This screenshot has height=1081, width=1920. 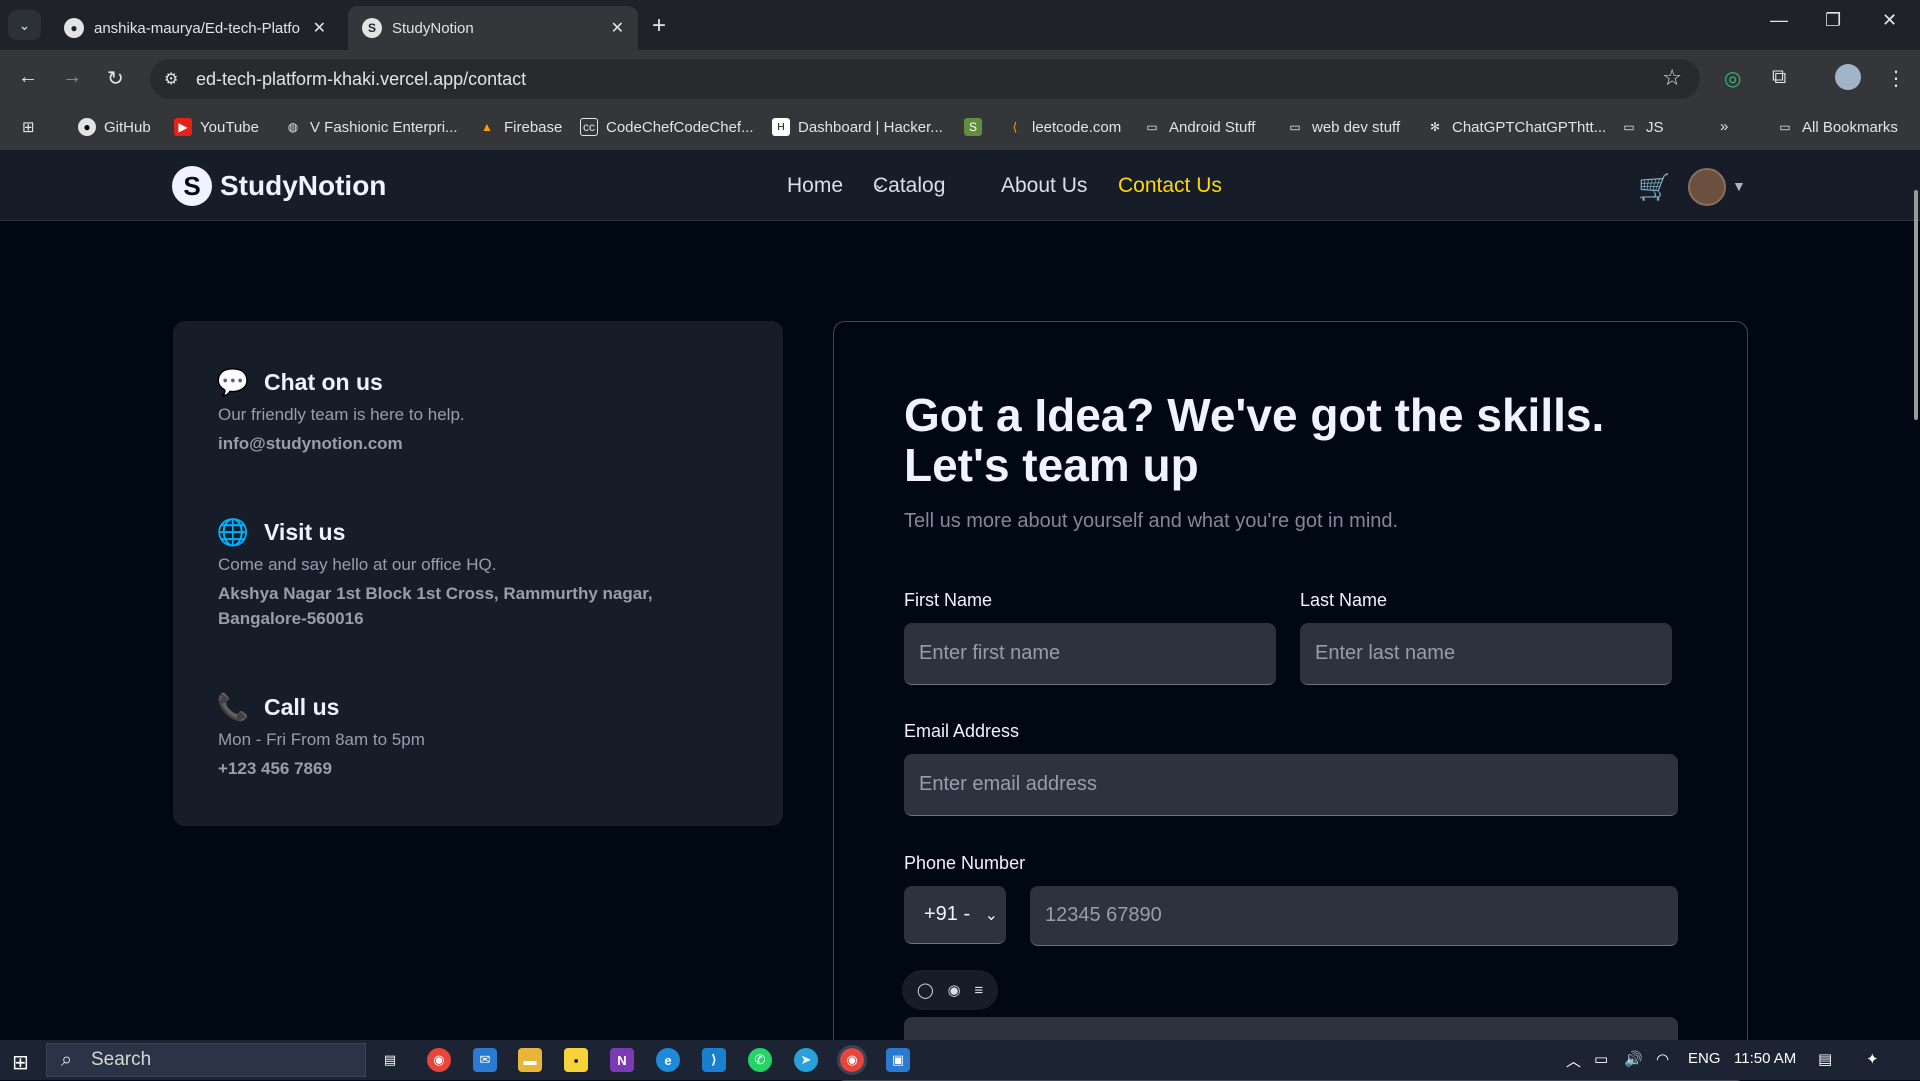 I want to click on grammarly-icon: ◎, so click(x=1732, y=78).